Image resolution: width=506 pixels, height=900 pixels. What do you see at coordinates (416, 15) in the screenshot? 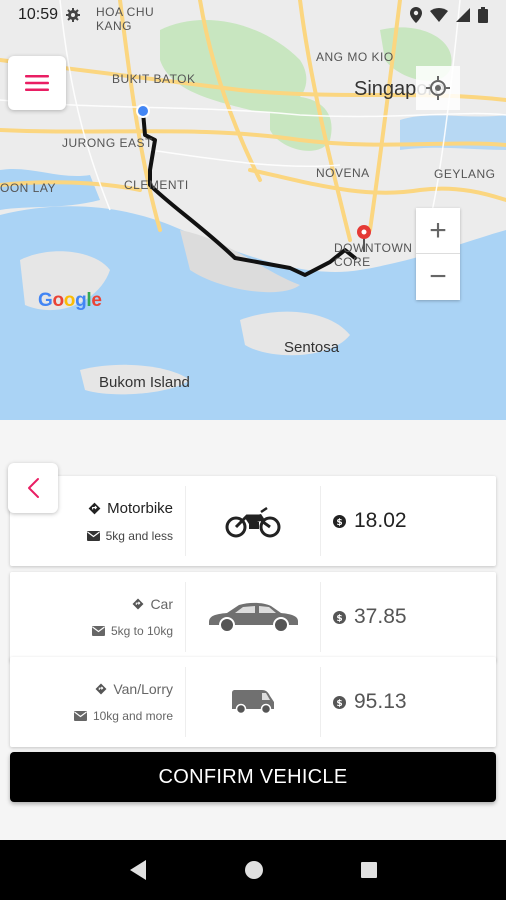
I see `location-status-icon` at bounding box center [416, 15].